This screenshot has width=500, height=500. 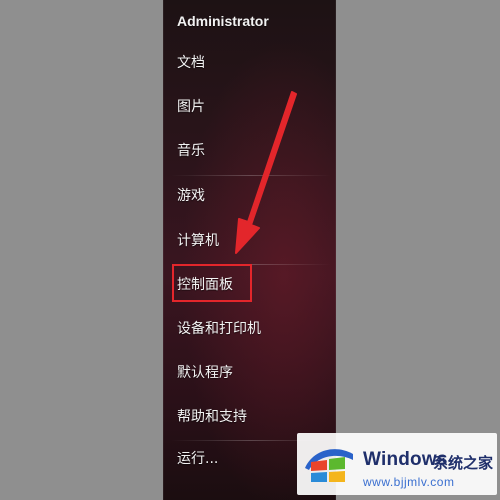 I want to click on menu-item-documents: 文档, so click(x=191, y=63).